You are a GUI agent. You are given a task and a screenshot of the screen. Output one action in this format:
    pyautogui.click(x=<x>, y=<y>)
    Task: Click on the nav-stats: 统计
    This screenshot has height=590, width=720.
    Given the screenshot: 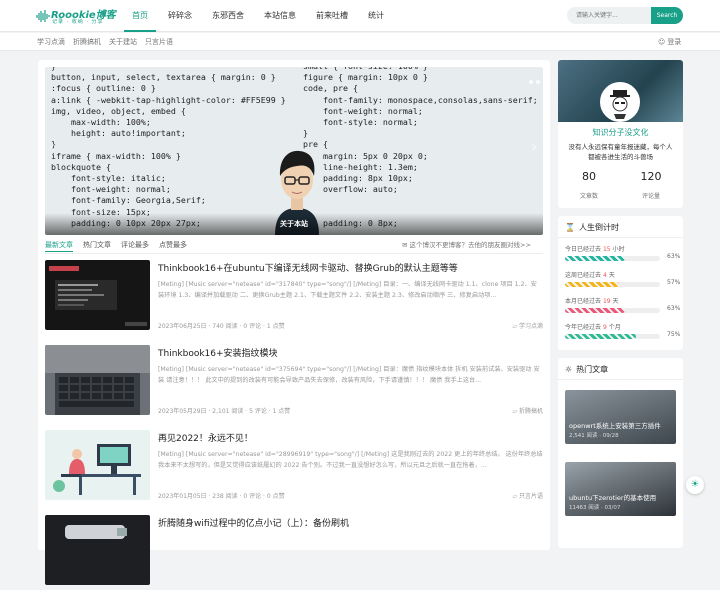 What is the action you would take?
    pyautogui.click(x=376, y=16)
    